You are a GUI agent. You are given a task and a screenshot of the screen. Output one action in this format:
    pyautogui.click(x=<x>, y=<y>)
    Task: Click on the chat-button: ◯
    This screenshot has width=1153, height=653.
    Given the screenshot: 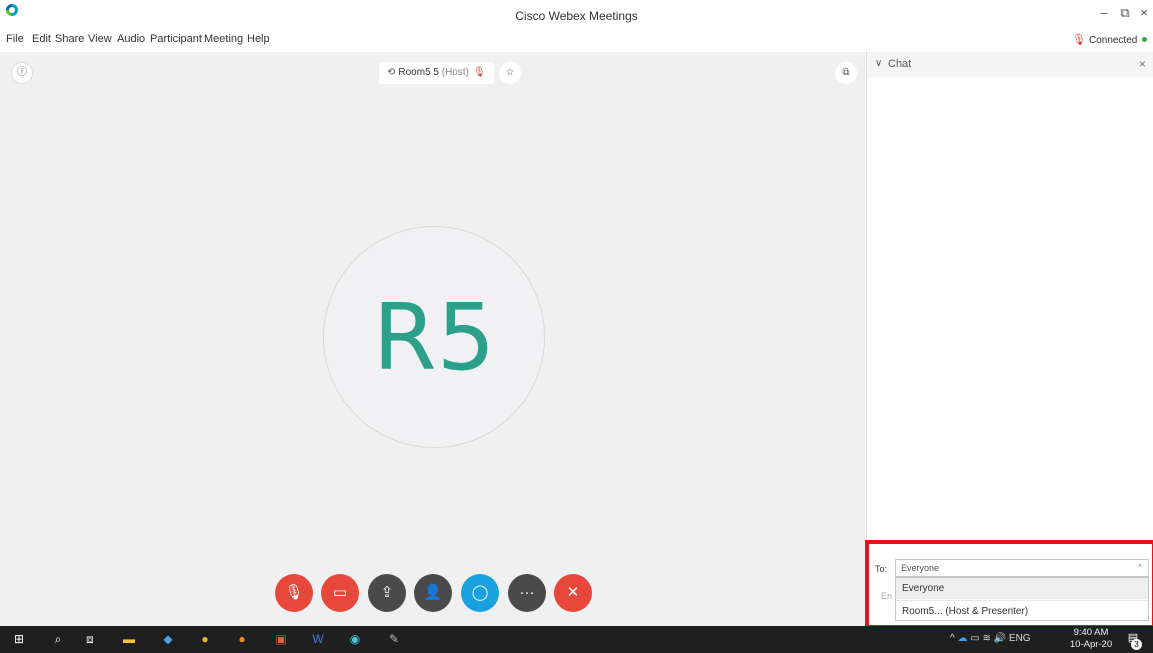 What is the action you would take?
    pyautogui.click(x=480, y=593)
    